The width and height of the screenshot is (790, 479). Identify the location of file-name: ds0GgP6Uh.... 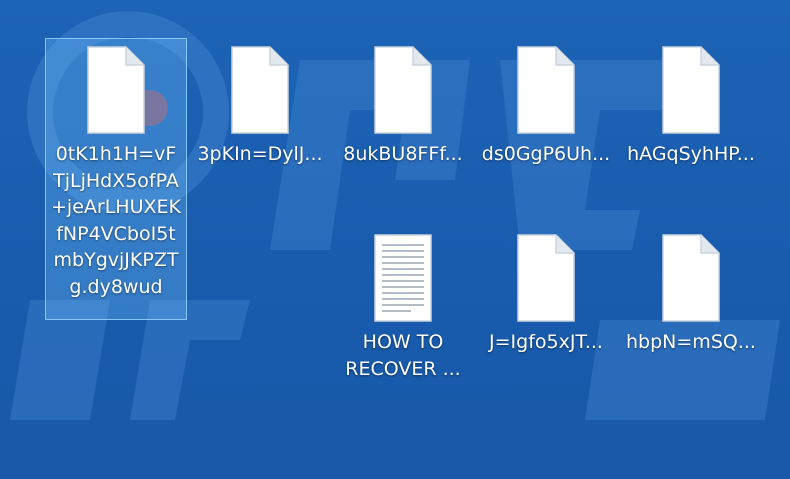
(546, 154).